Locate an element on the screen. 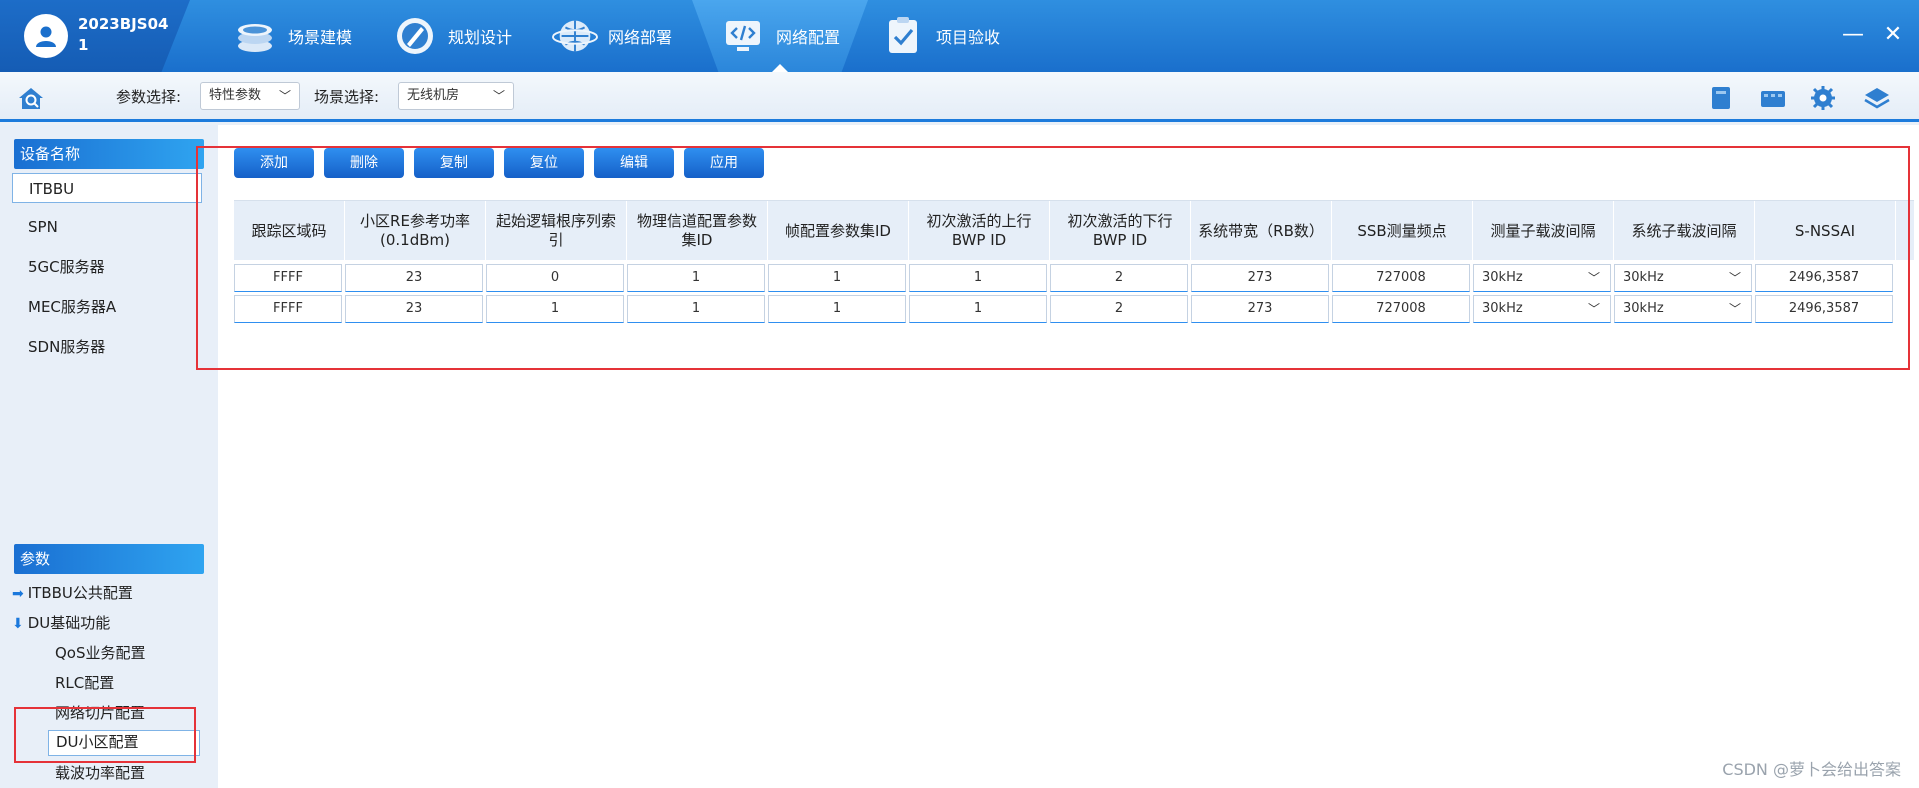 This screenshot has width=1919, height=788. device-item-mec-server-a: MEC服务器A is located at coordinates (107, 307).